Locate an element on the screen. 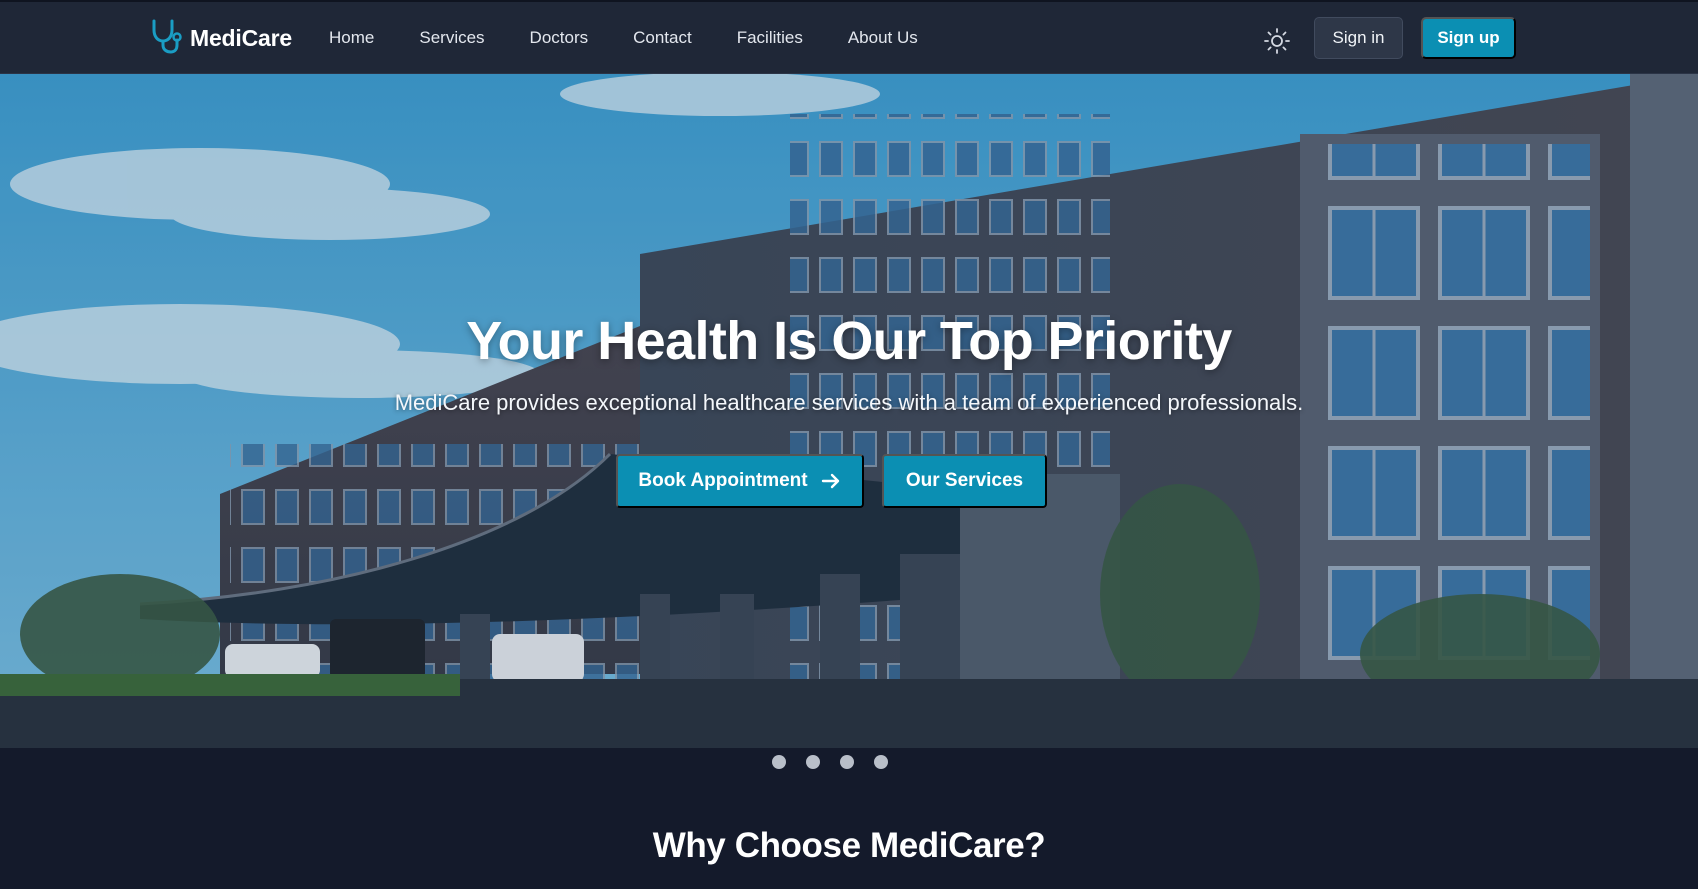 The image size is (1698, 889). nav-link-about-us: About Us is located at coordinates (883, 38).